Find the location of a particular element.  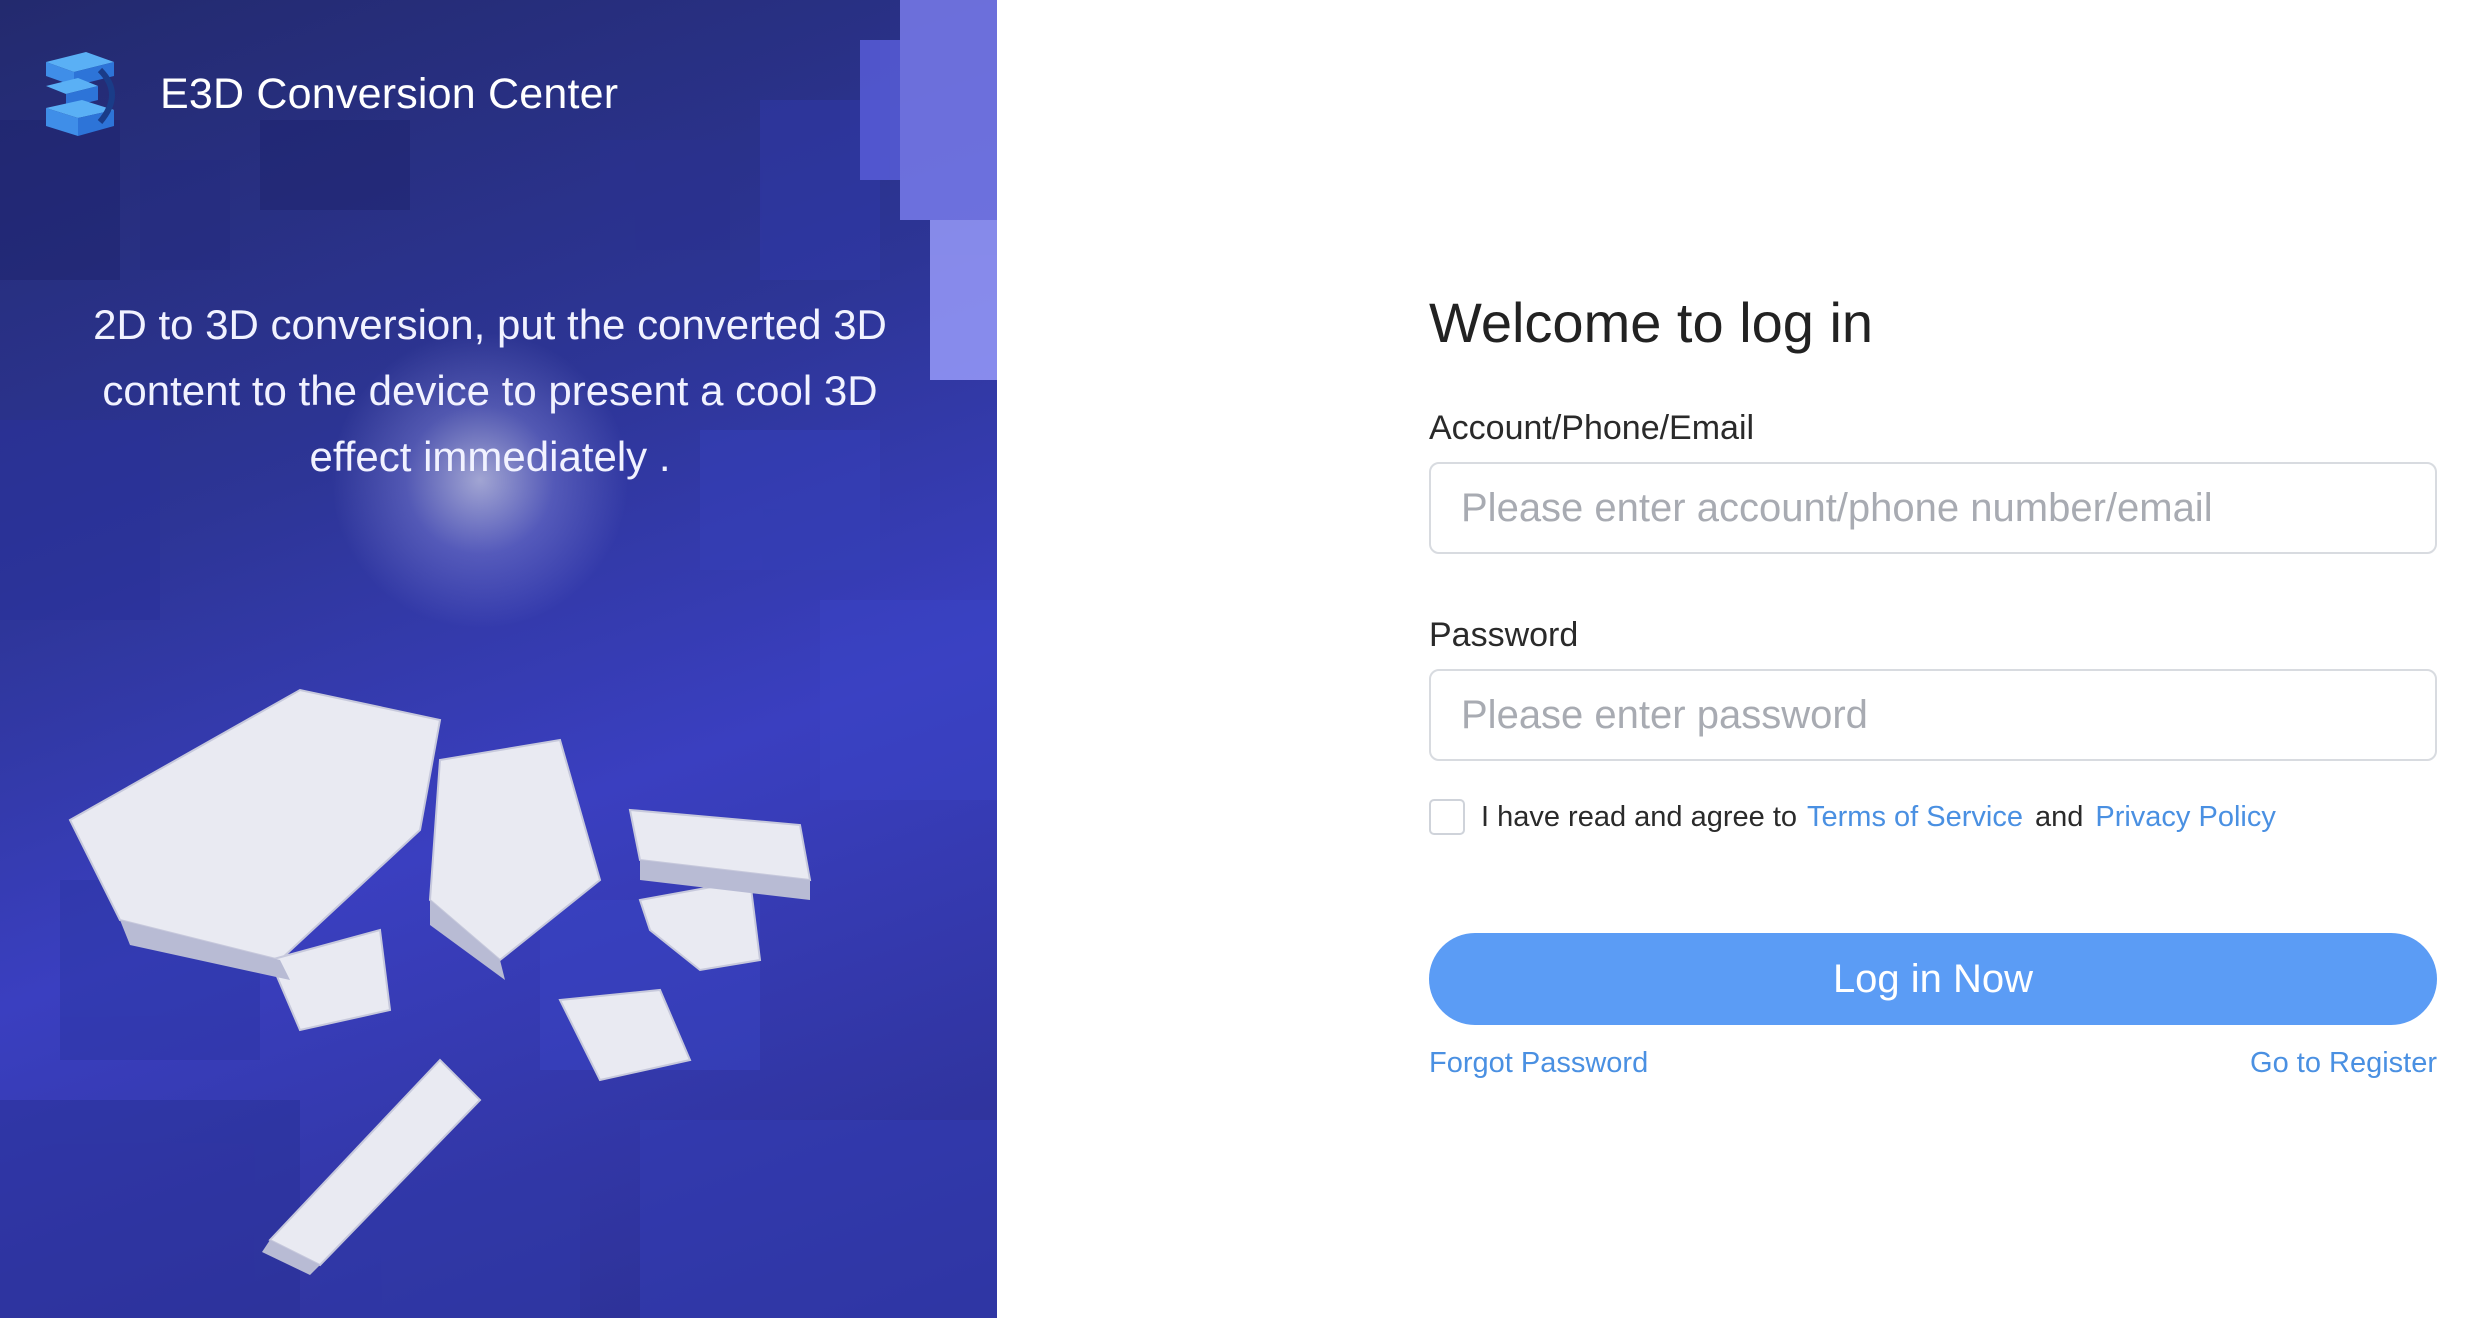

brand-header: E3D Conversion Center is located at coordinates (328, 94).